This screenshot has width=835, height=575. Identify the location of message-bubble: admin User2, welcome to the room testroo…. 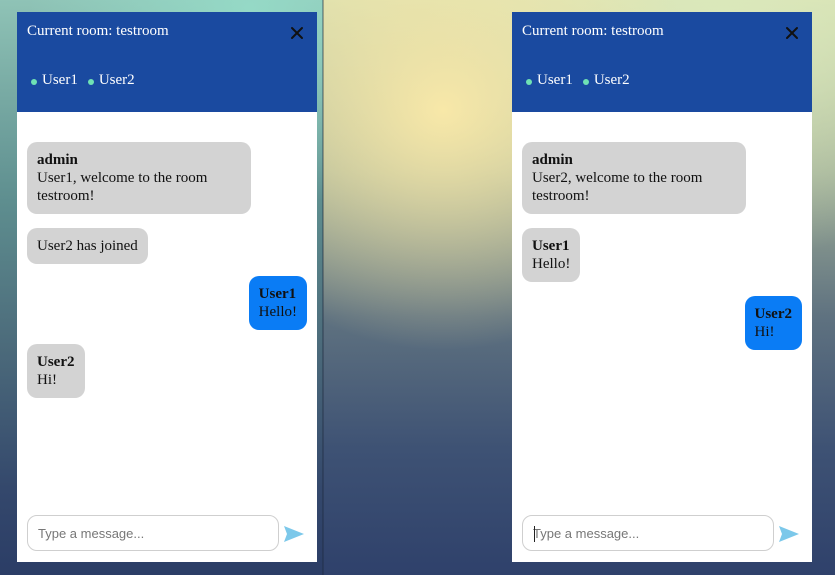
(634, 178).